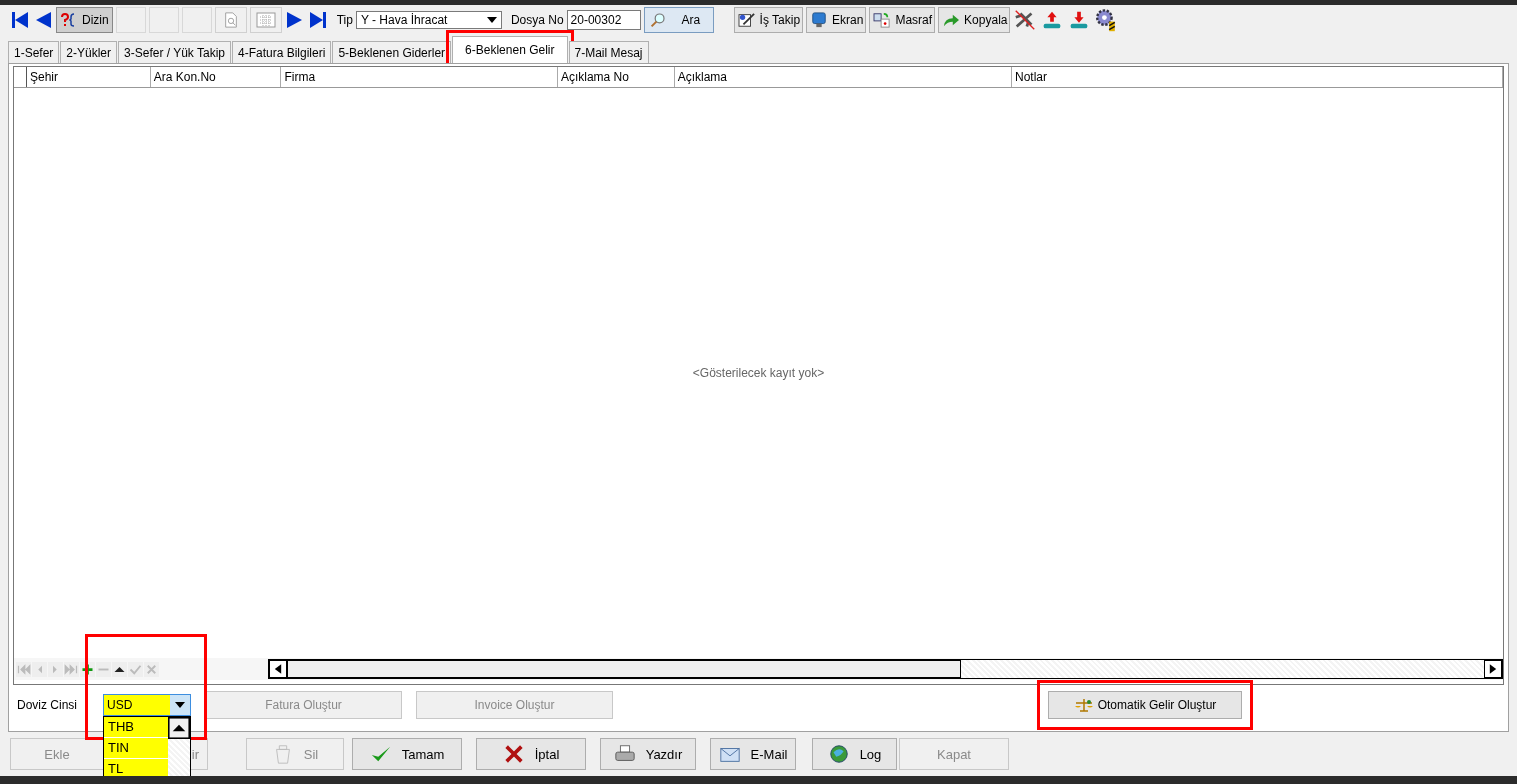  I want to click on file-no-label: Dosya No, so click(537, 20).